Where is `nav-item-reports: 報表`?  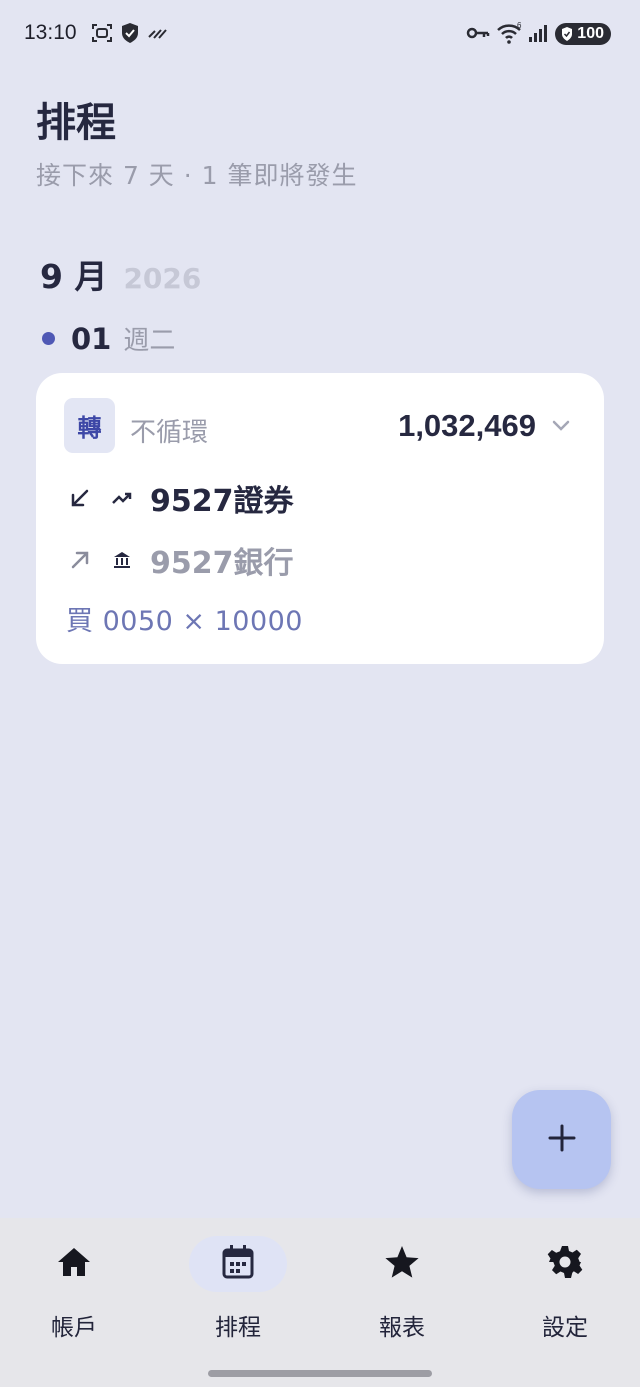
nav-item-reports: 報表 is located at coordinates (402, 1296).